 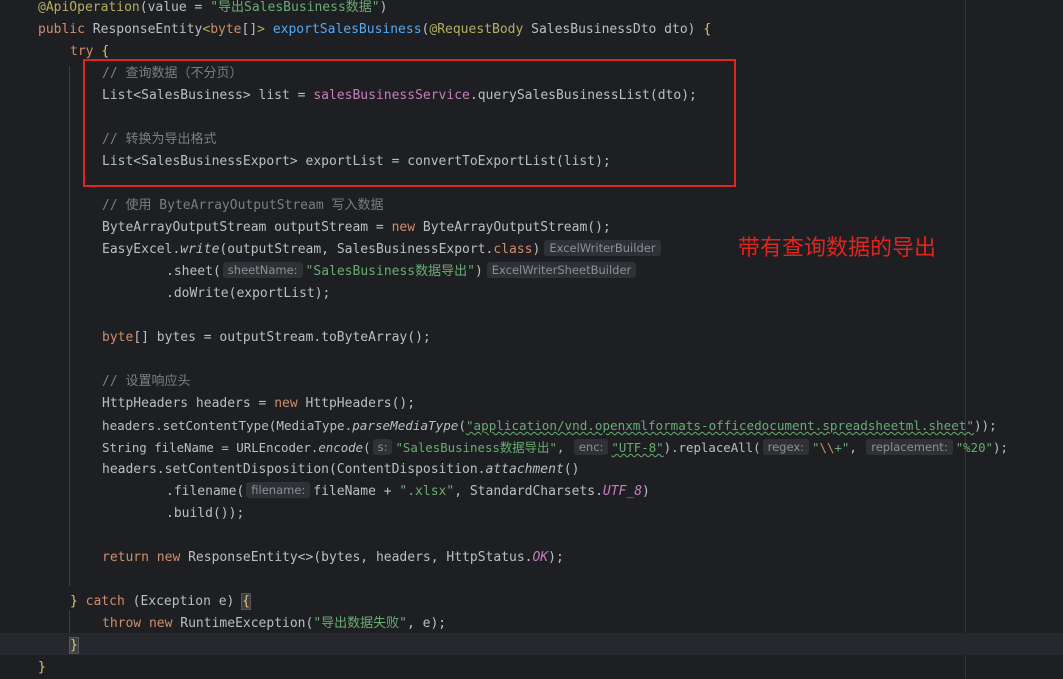 What do you see at coordinates (360, 623) in the screenshot?
I see `string-token: "导出数据失败"` at bounding box center [360, 623].